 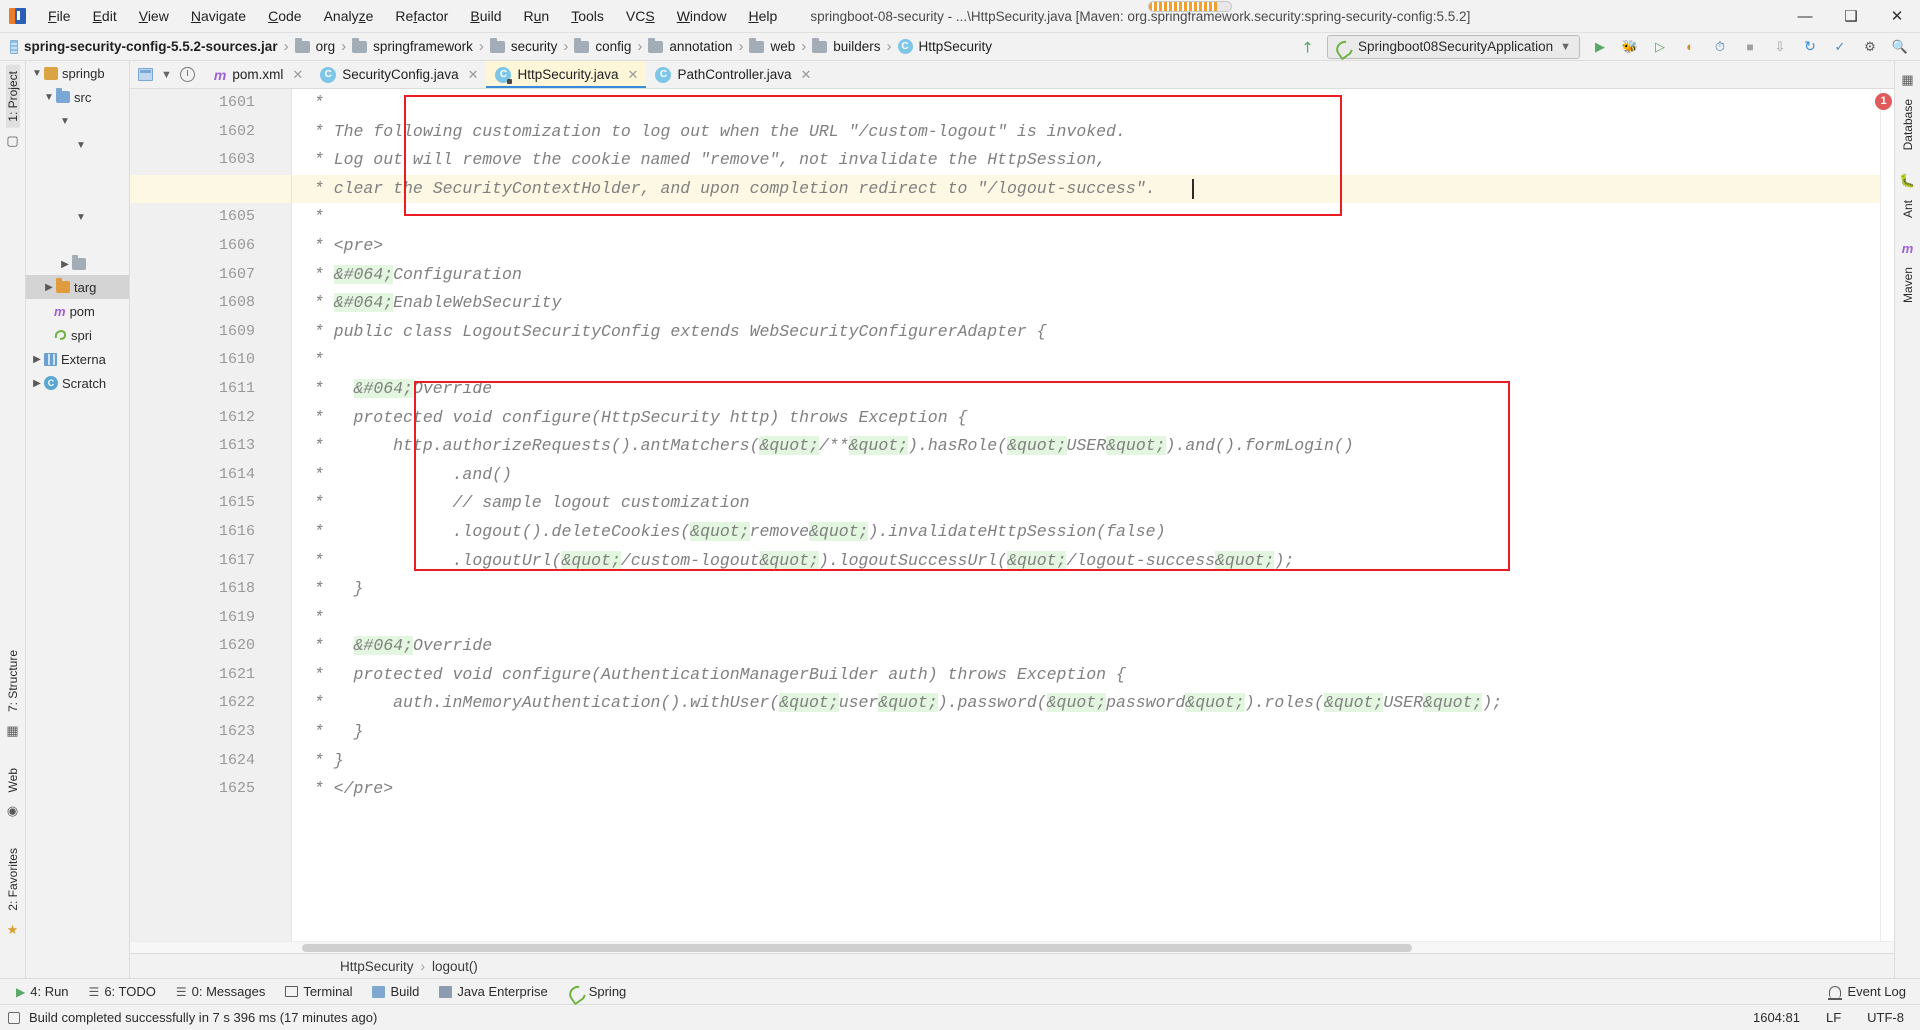 What do you see at coordinates (1690, 47) in the screenshot?
I see `profiler-button: ◐` at bounding box center [1690, 47].